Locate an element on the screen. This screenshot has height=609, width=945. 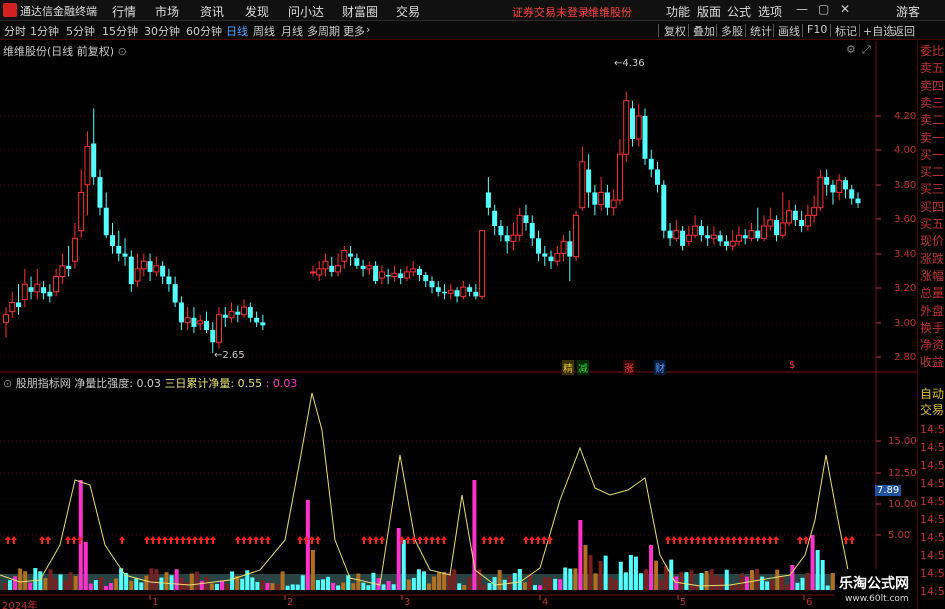
x-month: 4 is located at coordinates (545, 602).